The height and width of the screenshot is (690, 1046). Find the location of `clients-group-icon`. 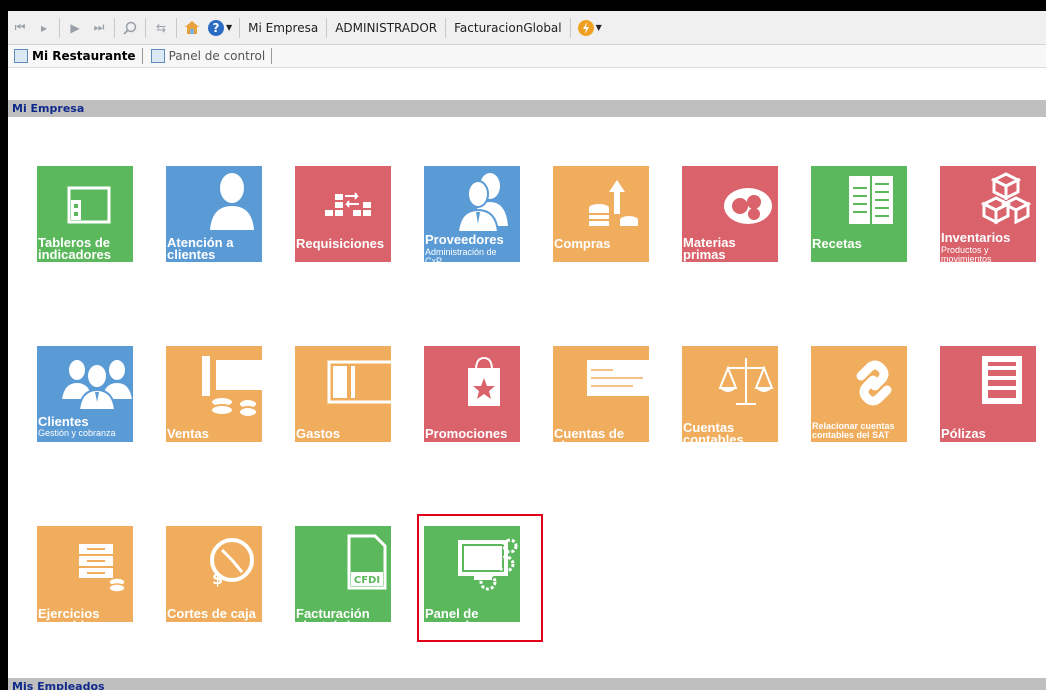

clients-group-icon is located at coordinates (96, 384).